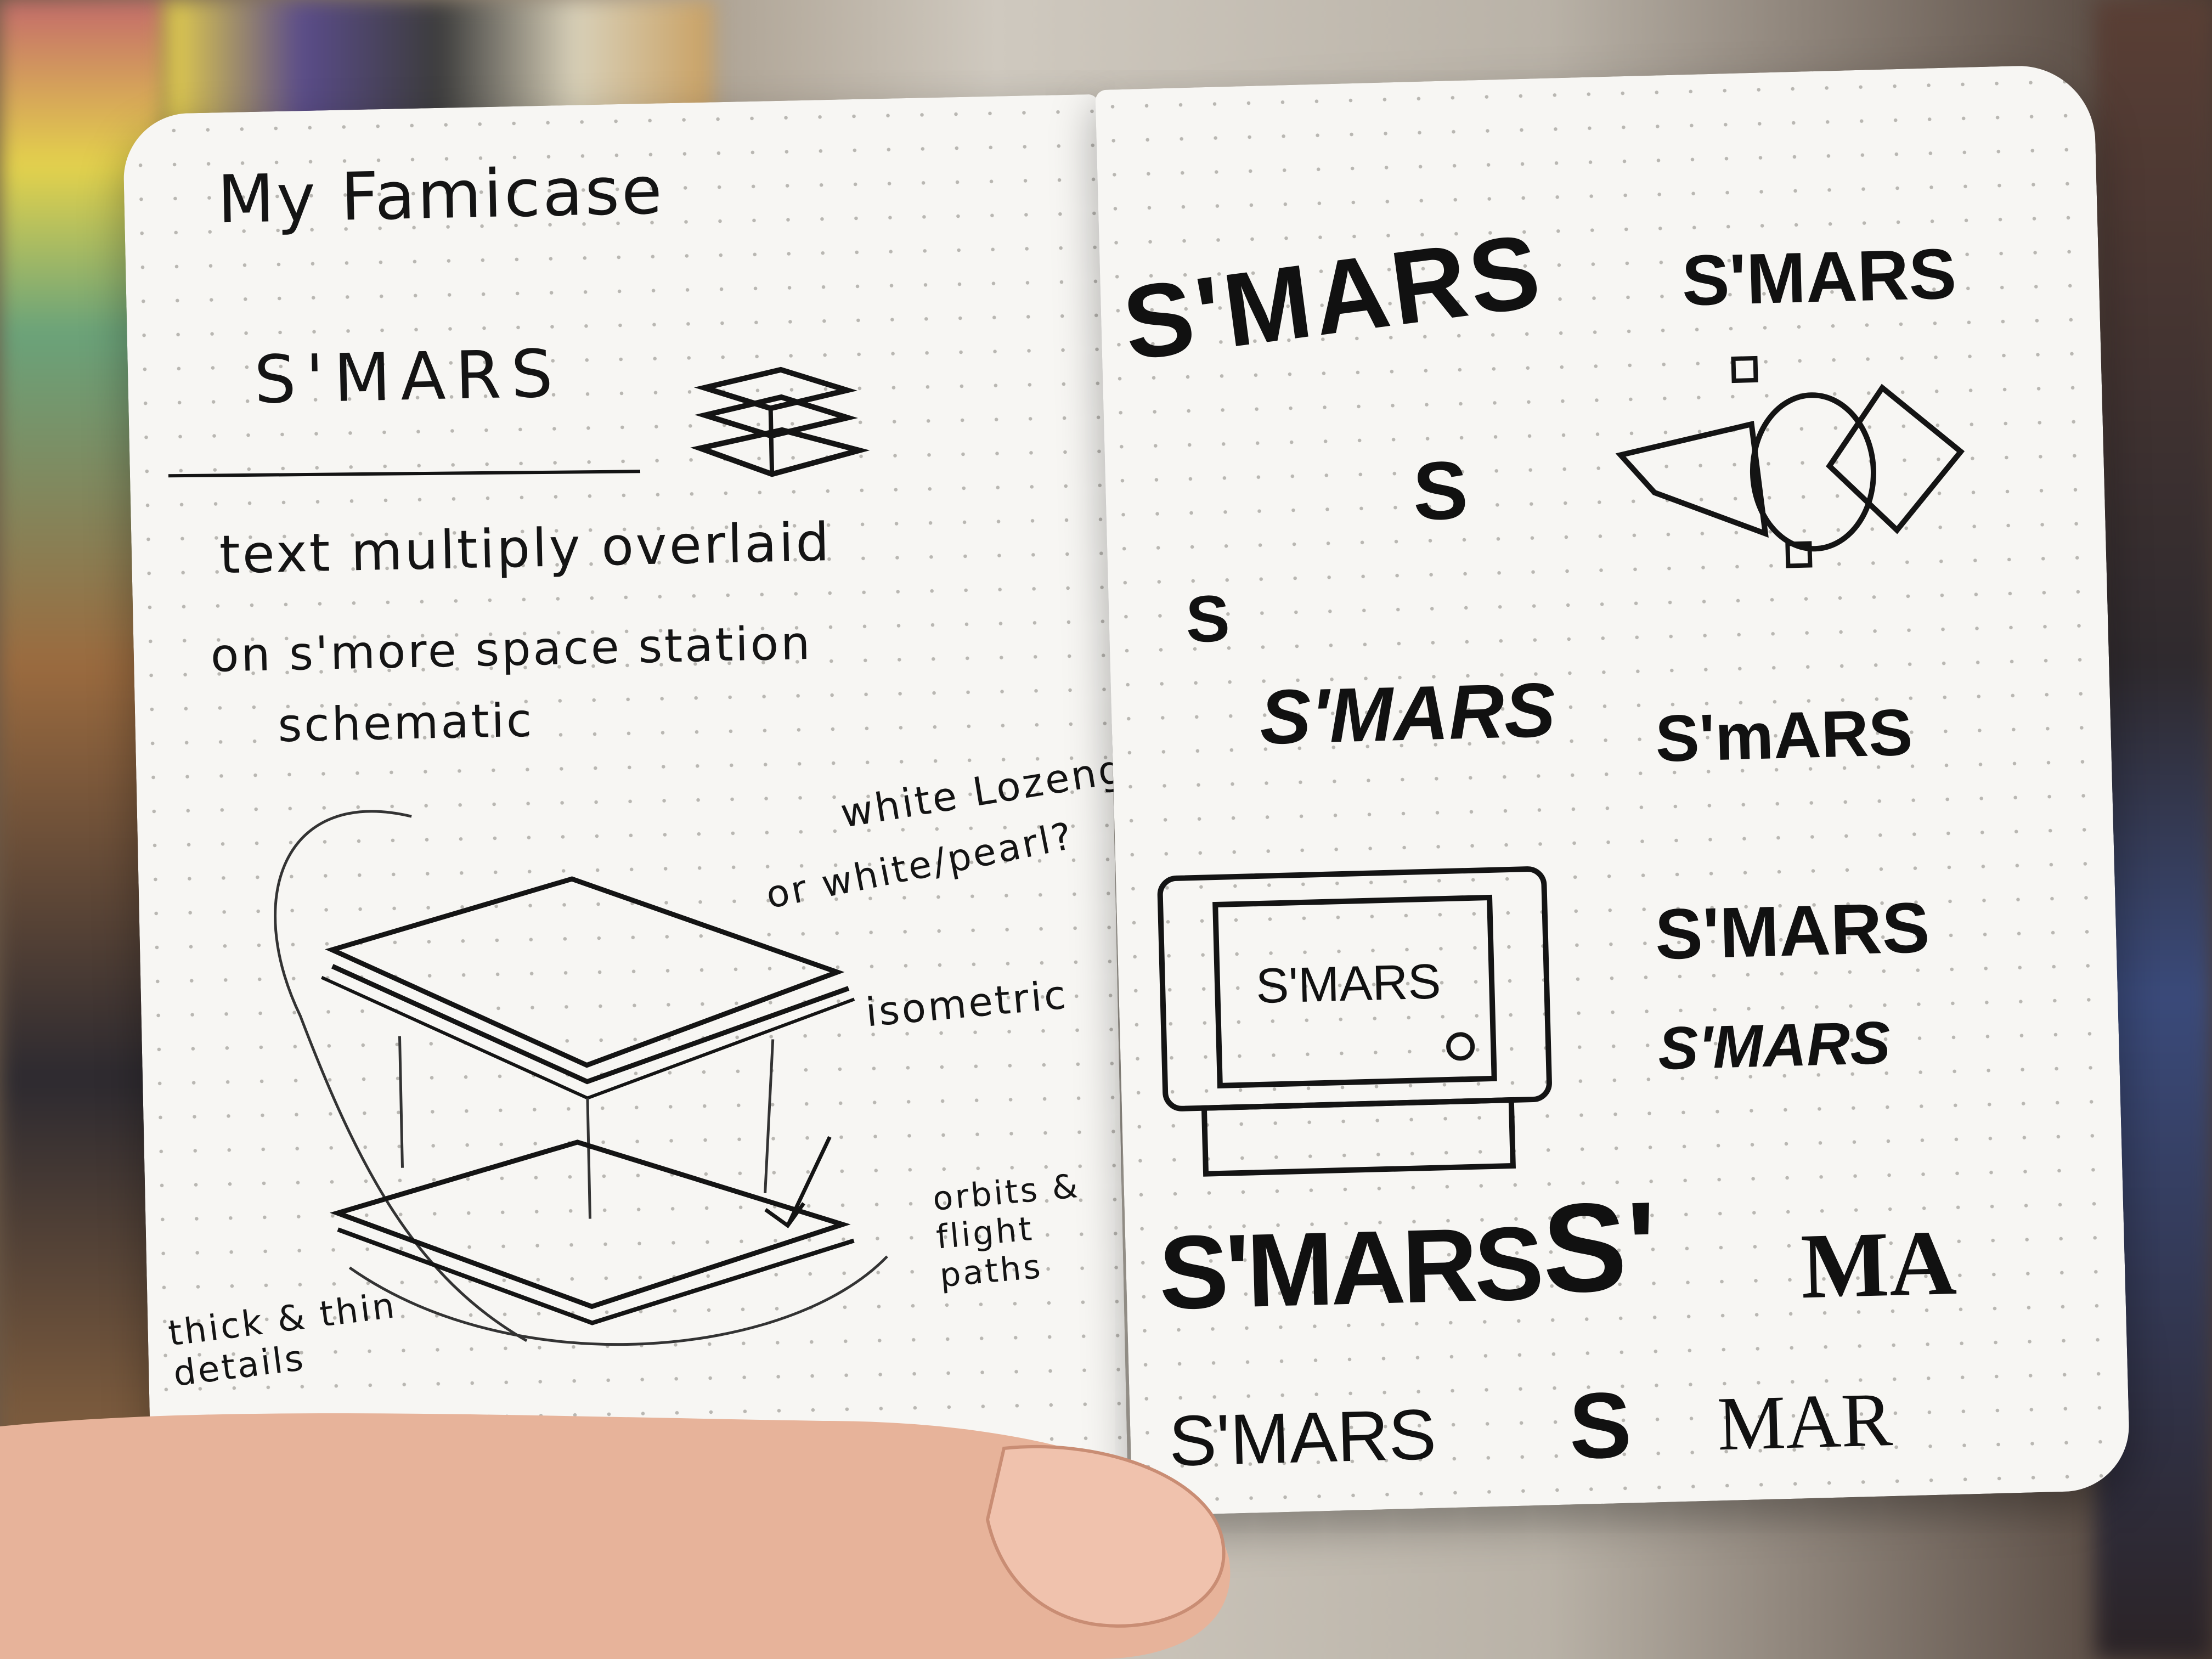 Image resolution: width=2212 pixels, height=1659 pixels. Describe the element at coordinates (409, 377) in the screenshot. I see `logo-sketch-text: S'MARS` at that location.